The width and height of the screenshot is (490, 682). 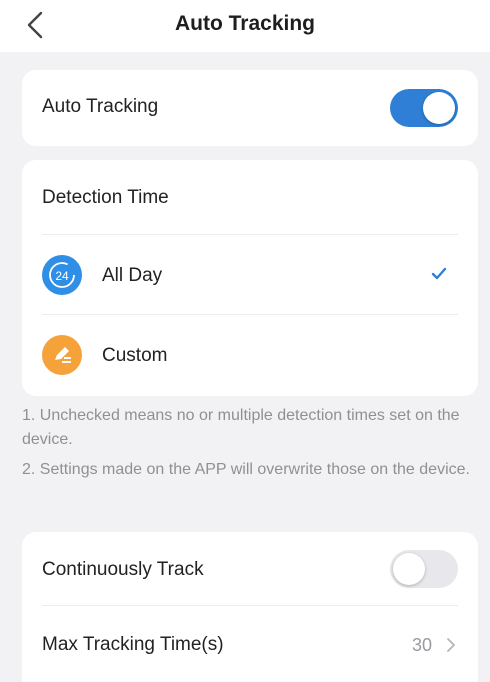 I want to click on option-custom: Custom, so click(x=250, y=354).